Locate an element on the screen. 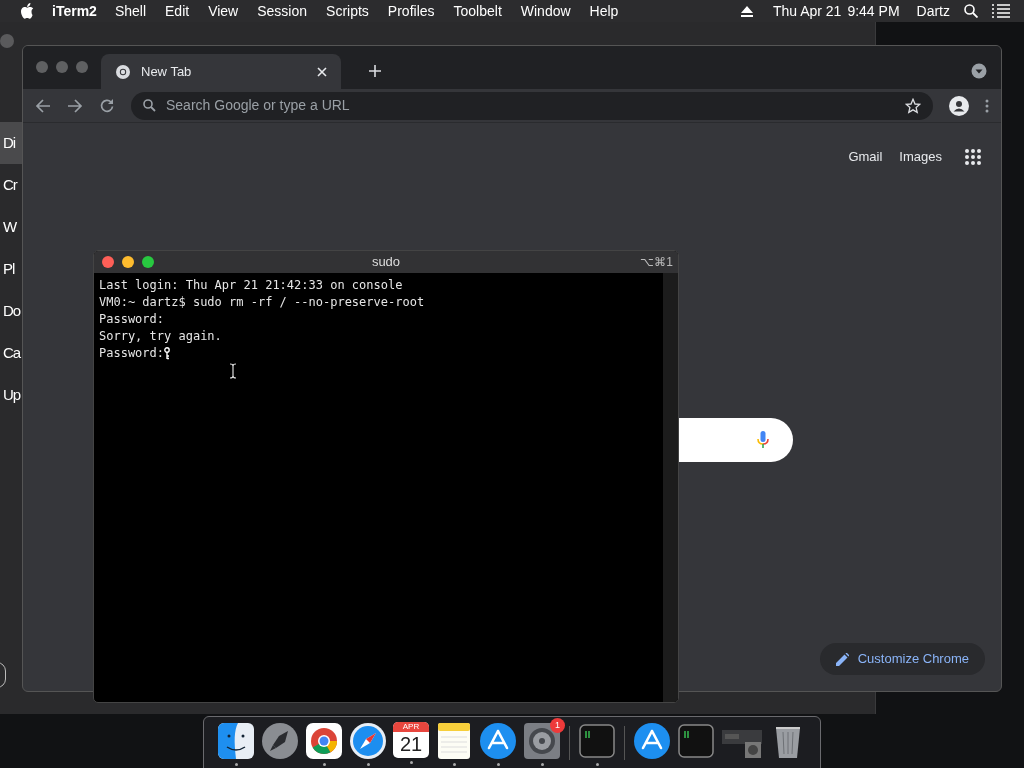 The image size is (1024, 768). more-icon is located at coordinates (987, 105).